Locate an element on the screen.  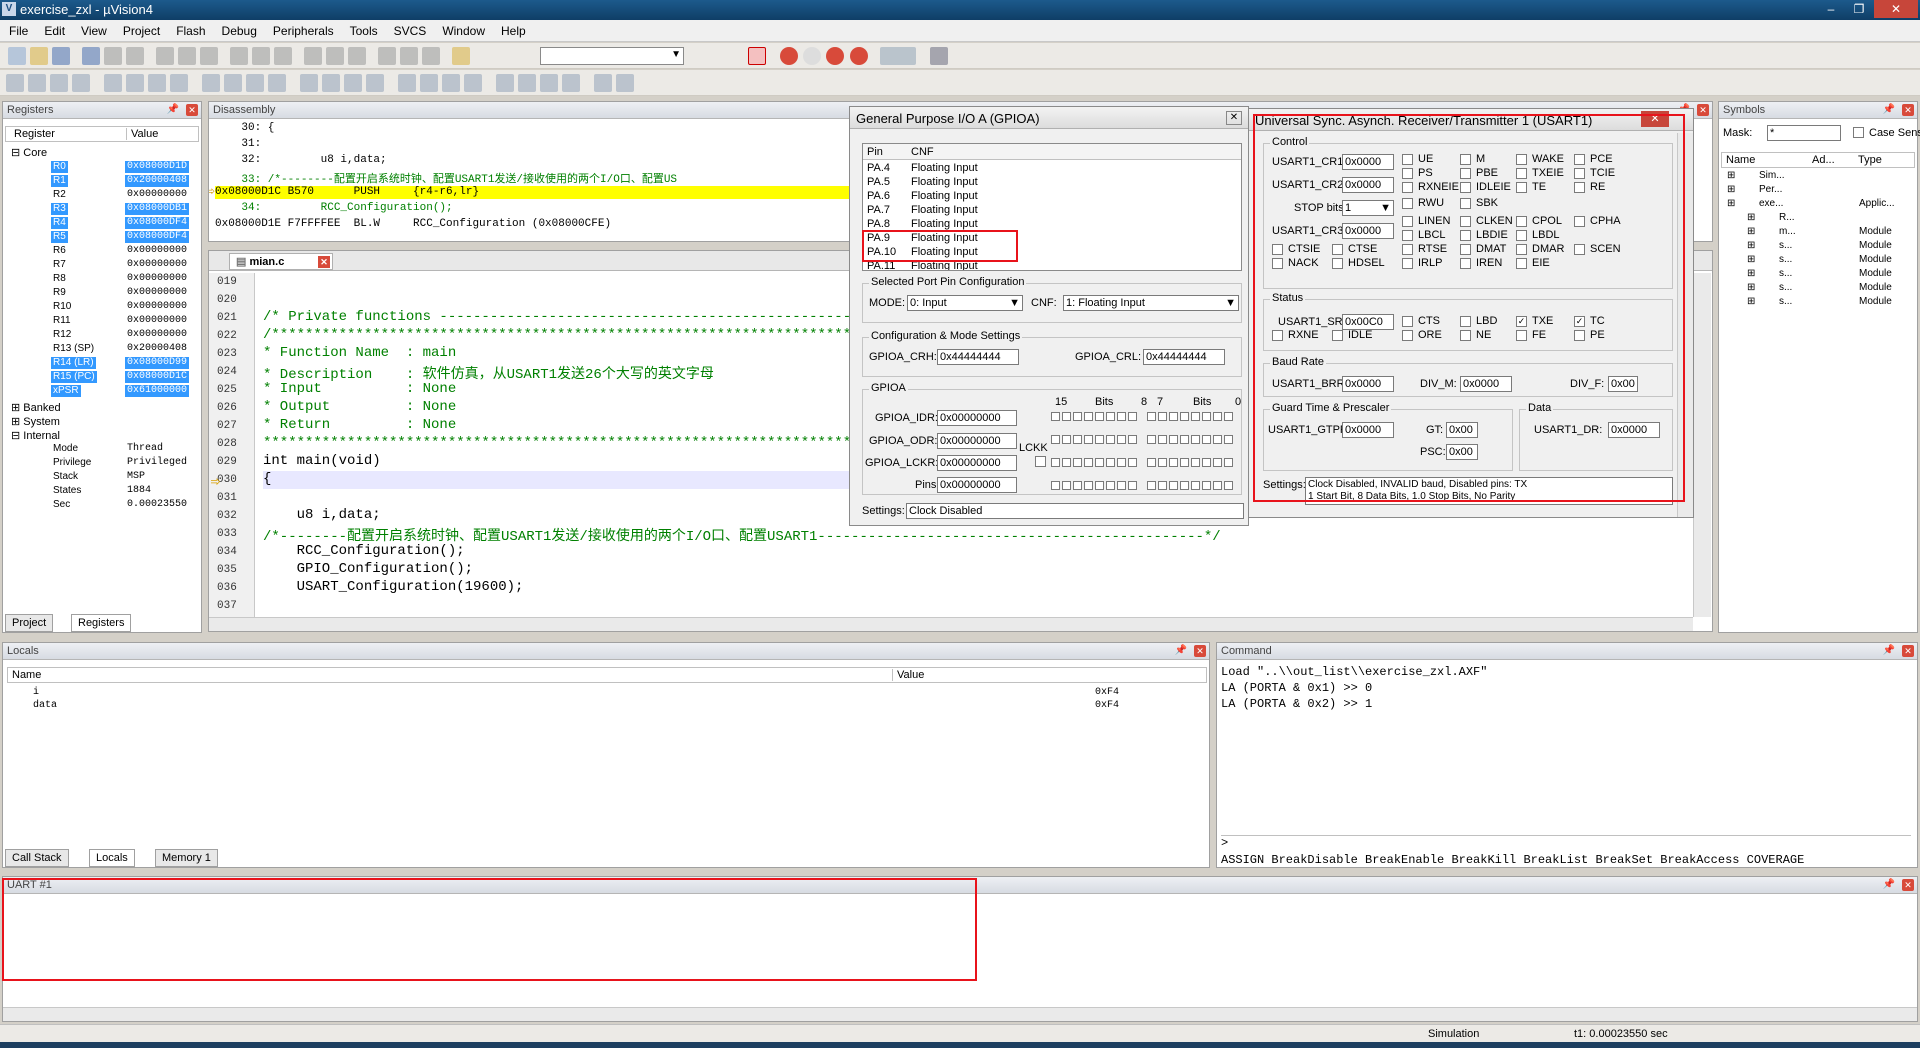
menu-peripherals: Peripherals is located at coordinates (302, 29).